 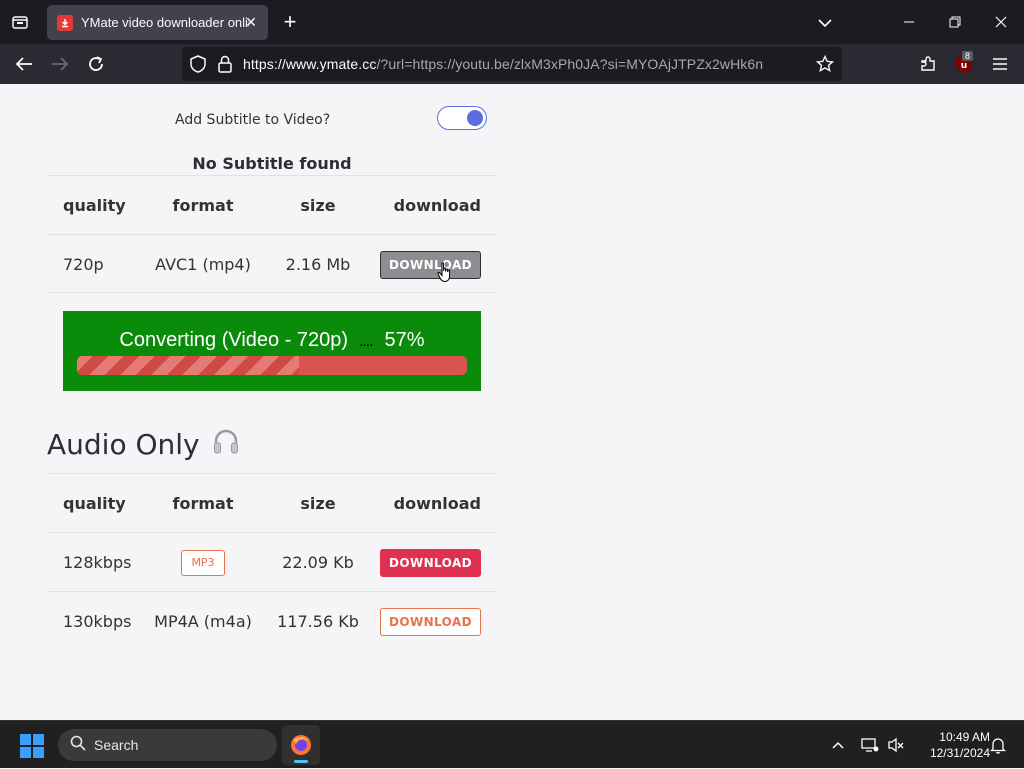 What do you see at coordinates (78, 745) in the screenshot?
I see `search-icon` at bounding box center [78, 745].